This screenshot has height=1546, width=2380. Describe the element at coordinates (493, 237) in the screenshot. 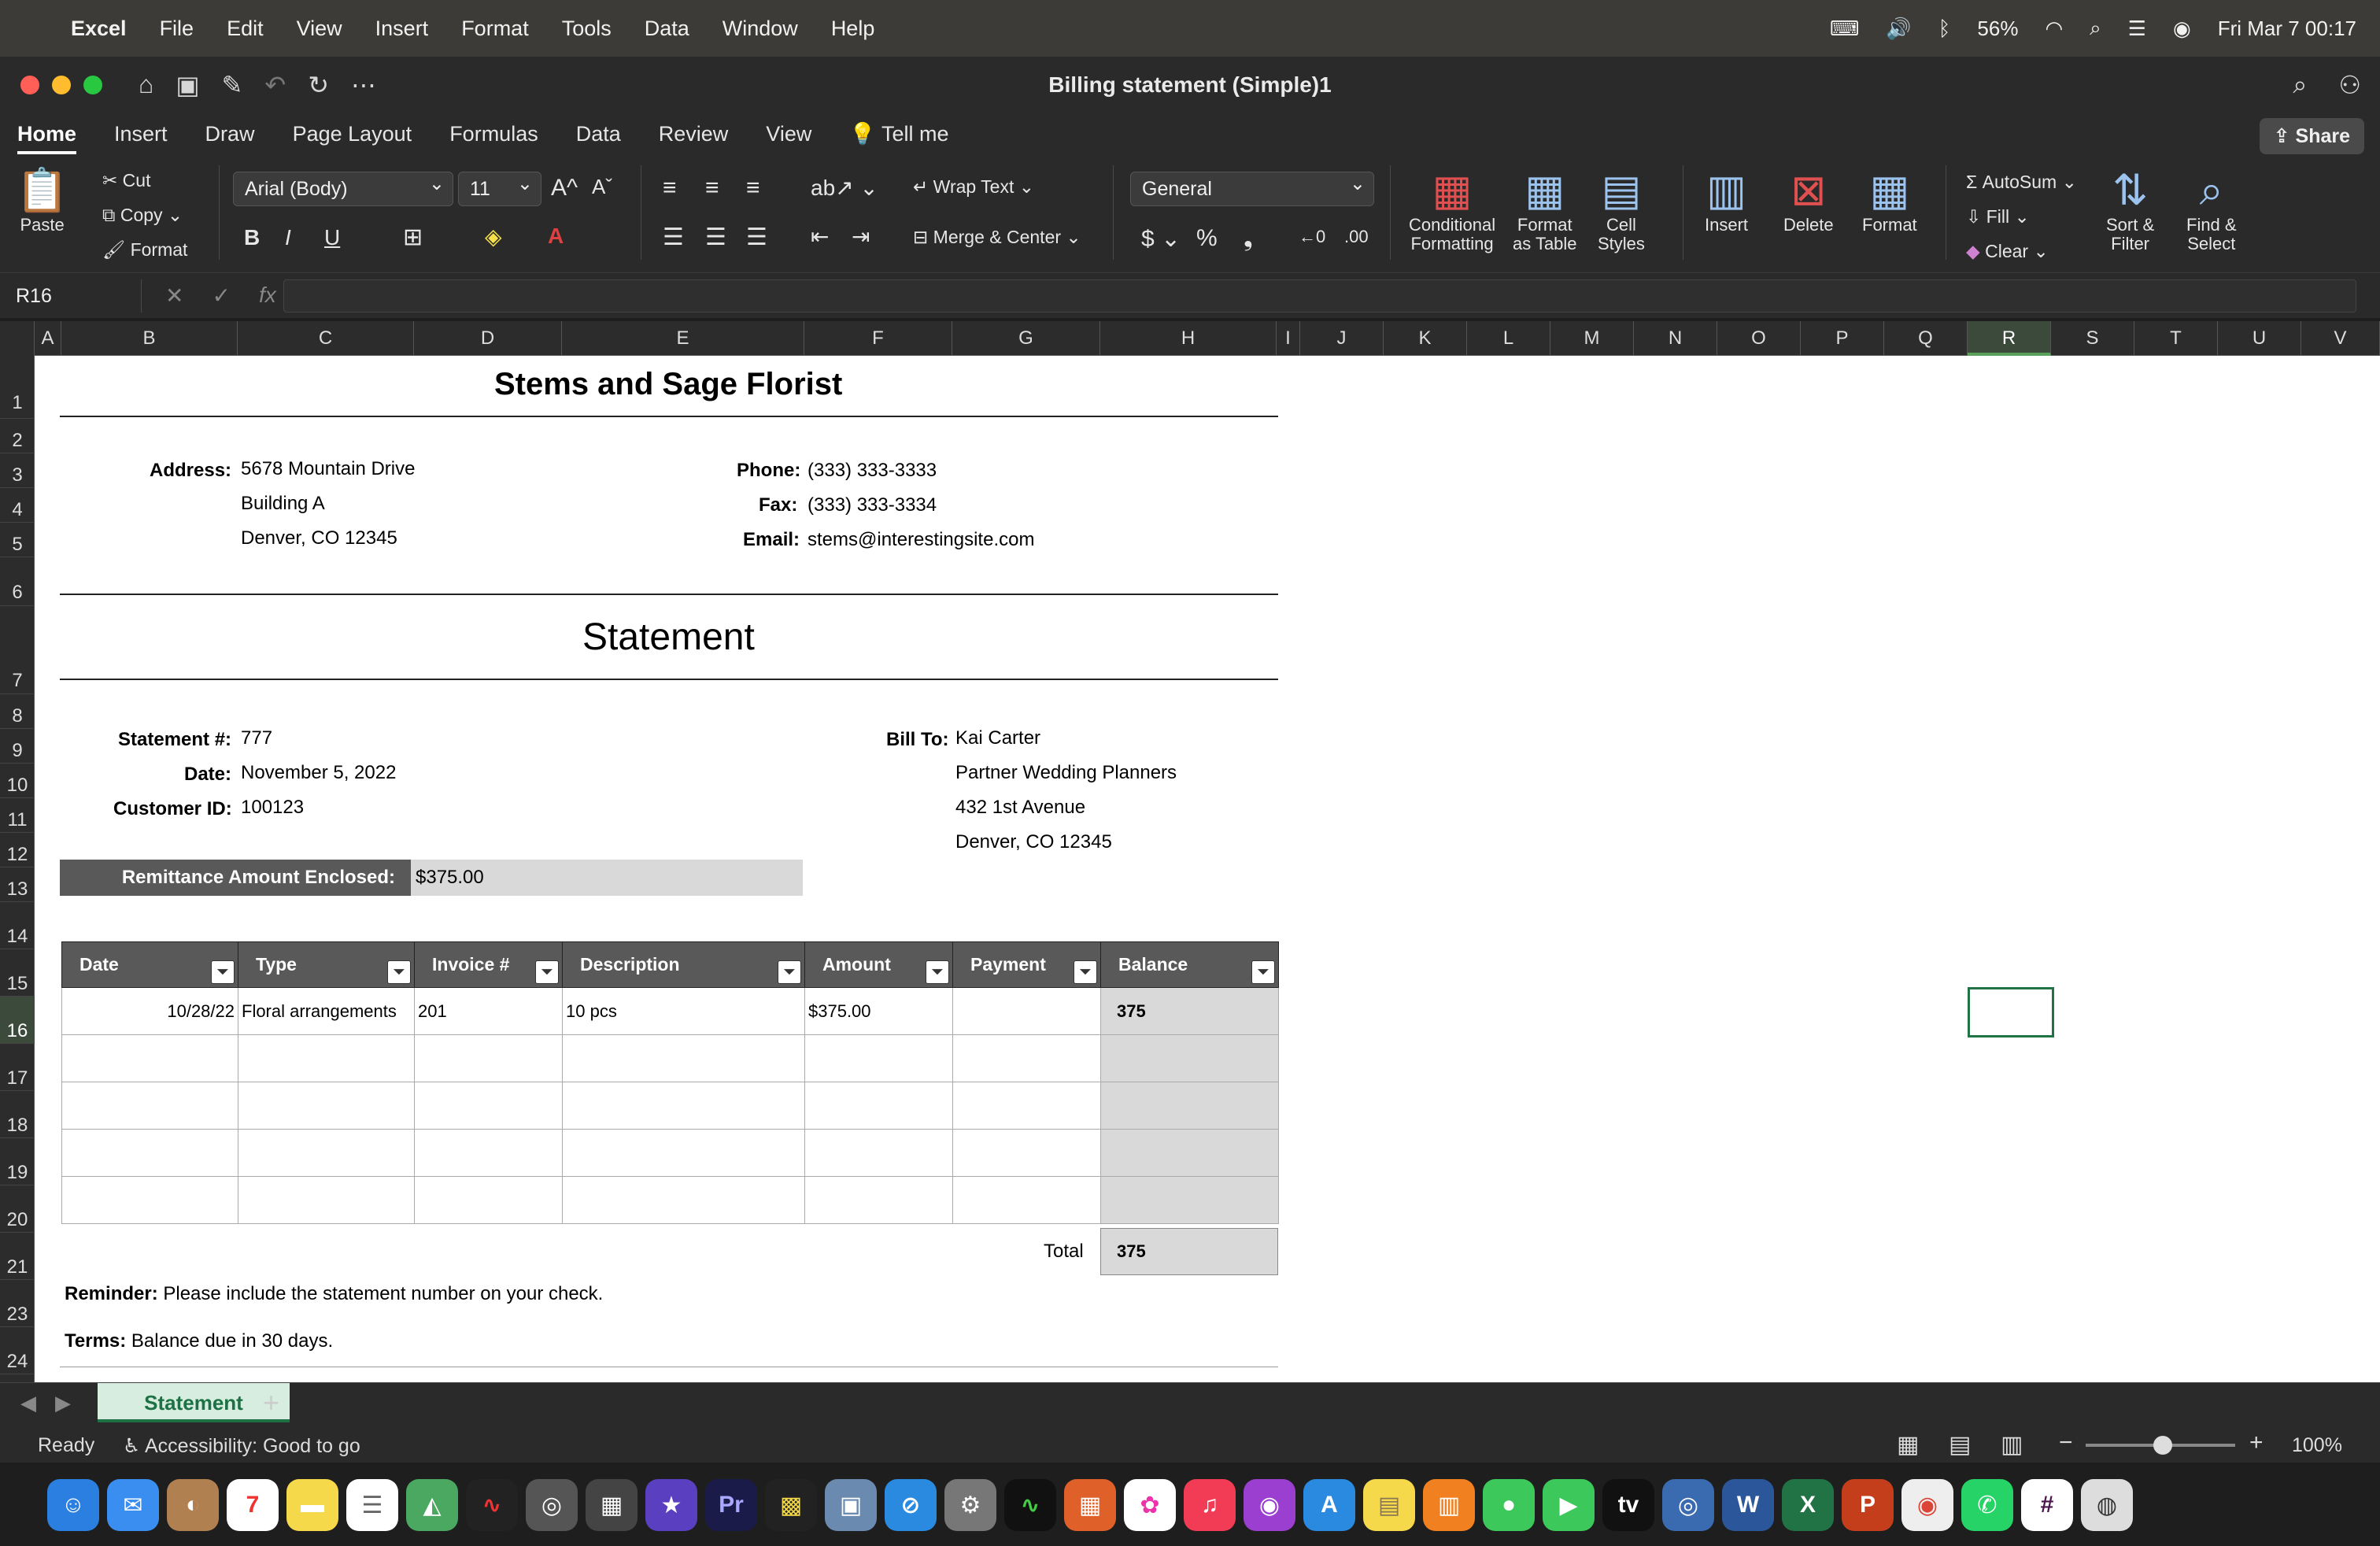

I see `fill-color-icon: ◈` at that location.